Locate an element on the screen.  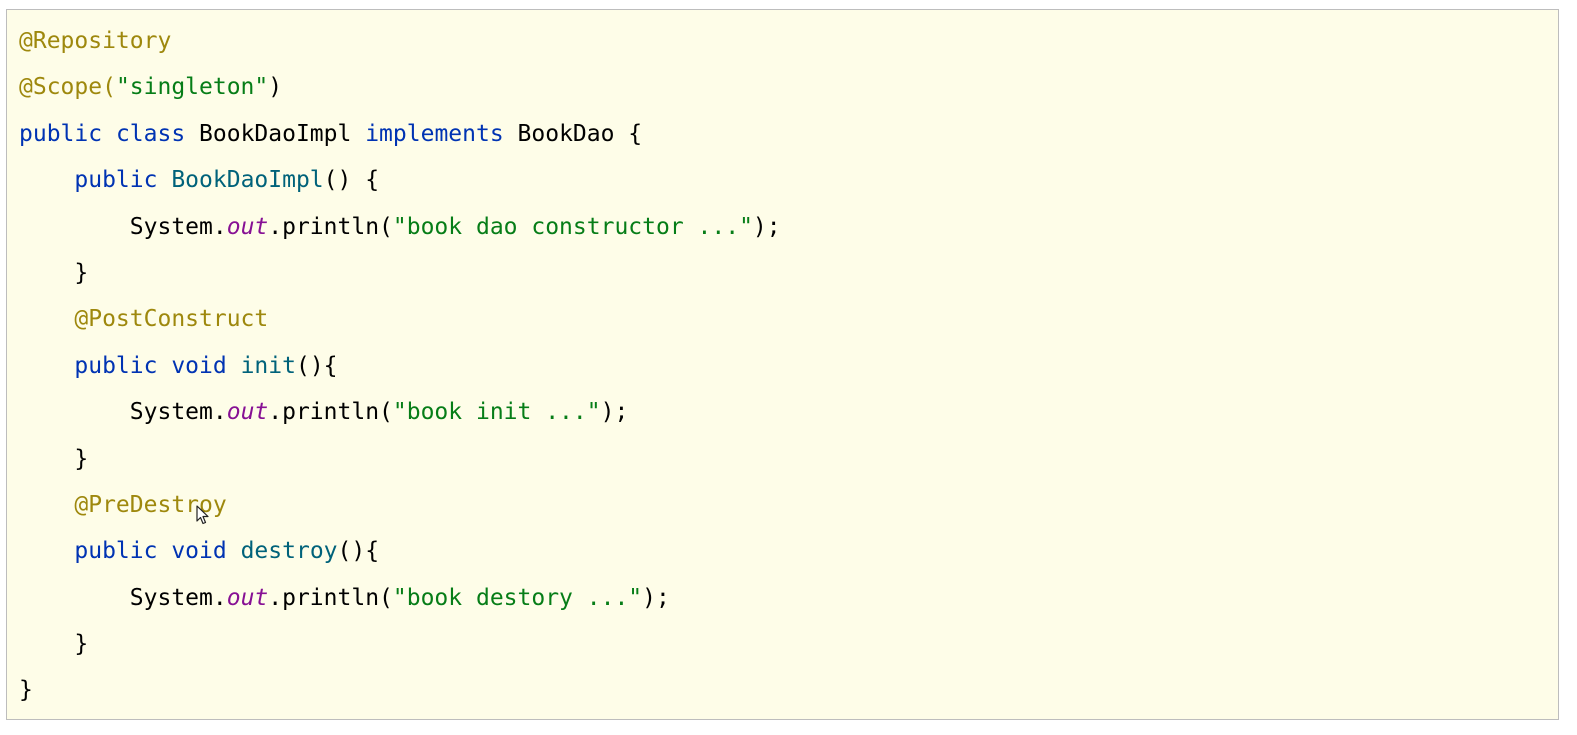
code-token: "book dao constructor ..." is located at coordinates (572, 226).